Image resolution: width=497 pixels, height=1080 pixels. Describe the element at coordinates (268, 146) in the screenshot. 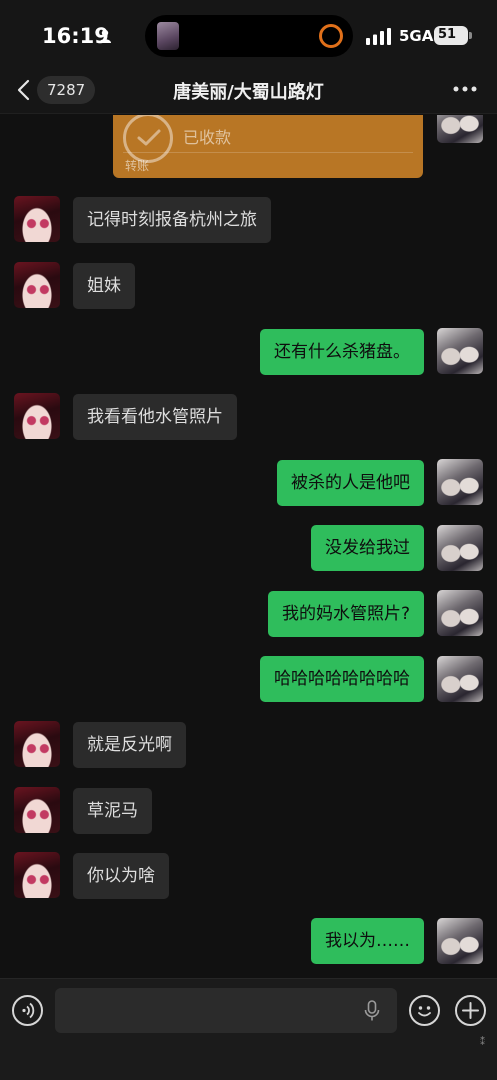

I see `transfer-card: 已收款 转账` at that location.